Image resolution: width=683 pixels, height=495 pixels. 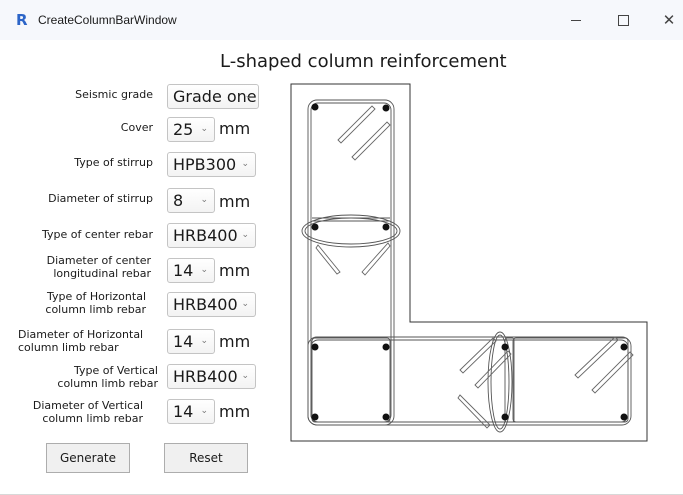 I want to click on center-stirrup, so click(x=351, y=380).